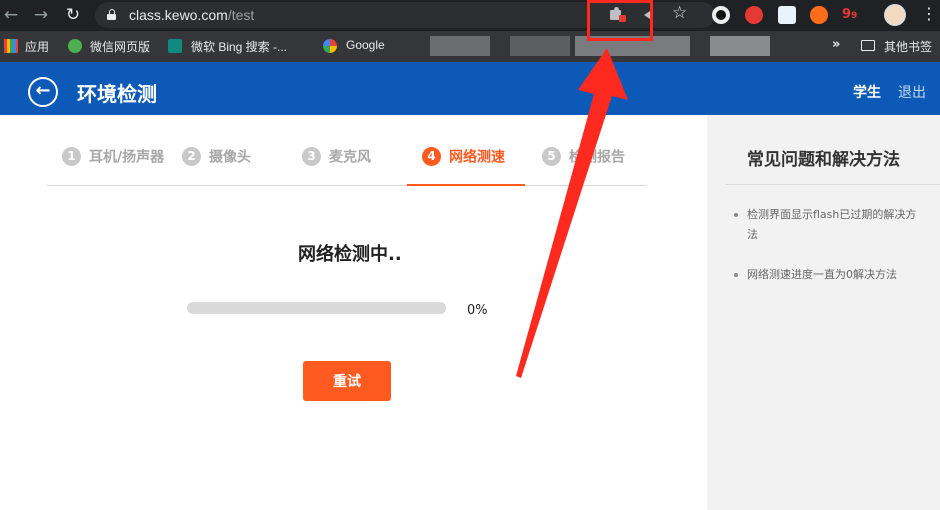  I want to click on avatar, so click(895, 15).